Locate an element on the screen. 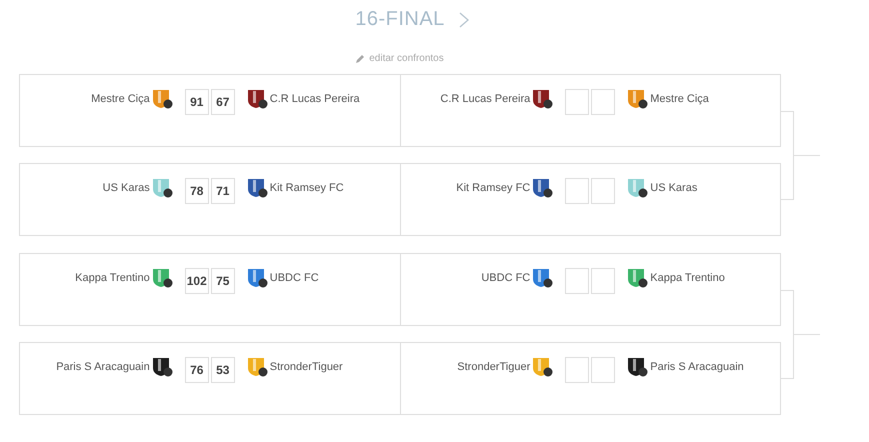 The width and height of the screenshot is (869, 442). score-cell: 71 is located at coordinates (222, 191).